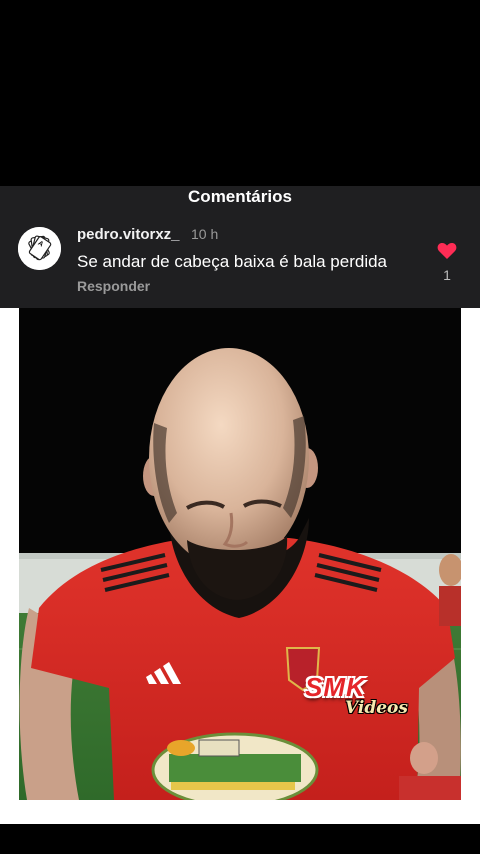 The height and width of the screenshot is (854, 480). Describe the element at coordinates (240, 247) in the screenshot. I see `comments-panel: Comentários A A A A` at that location.